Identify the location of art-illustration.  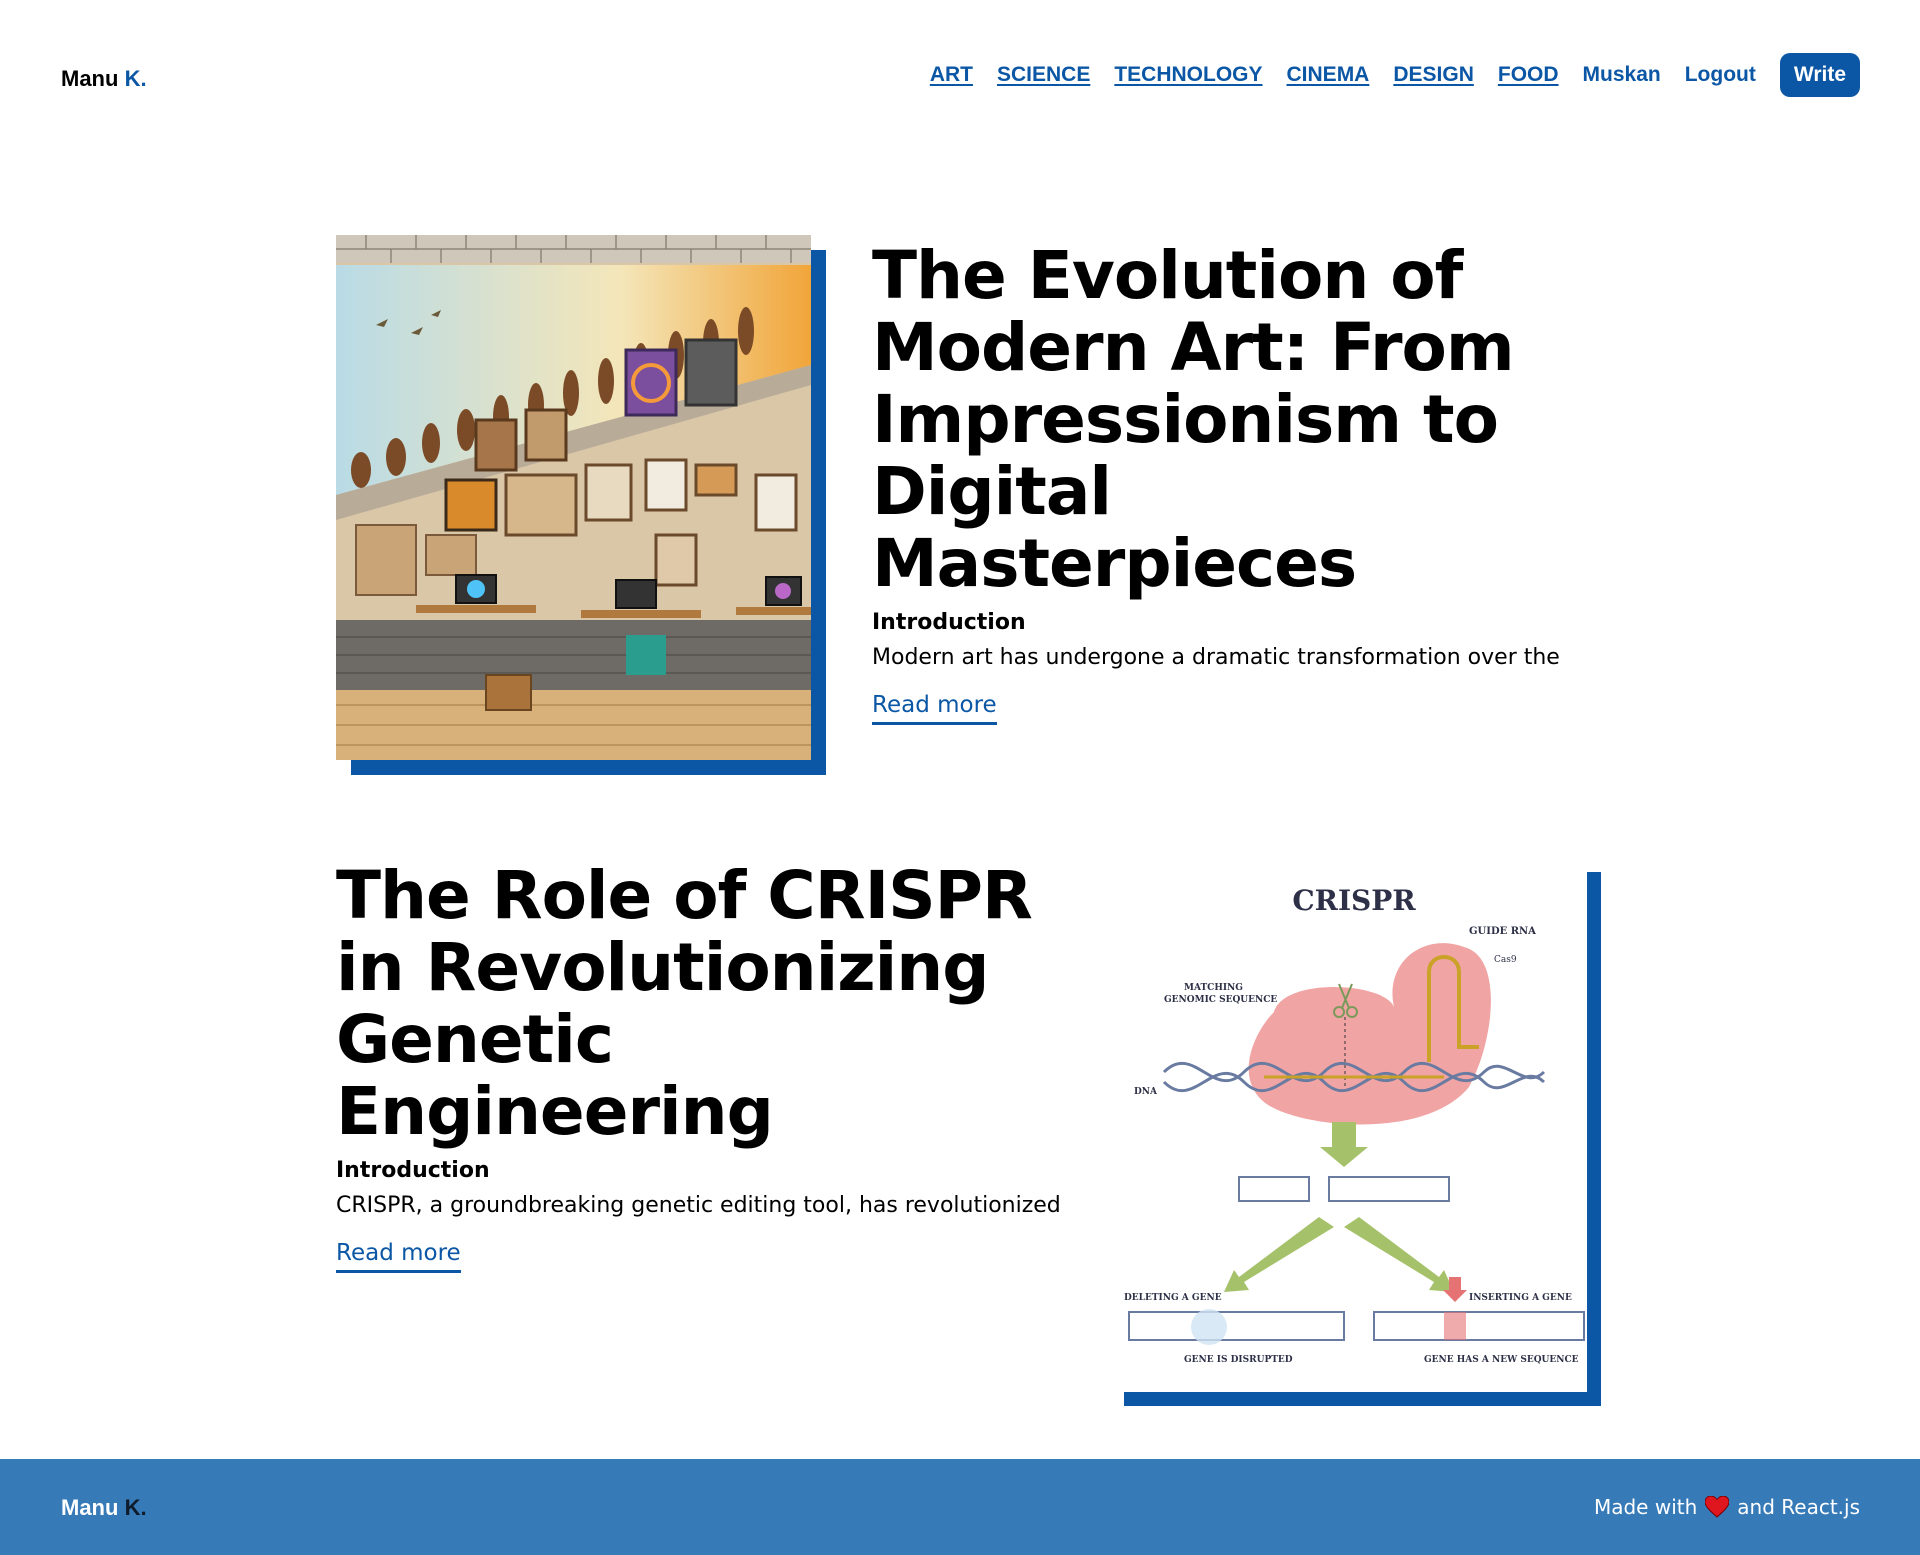
(573, 497).